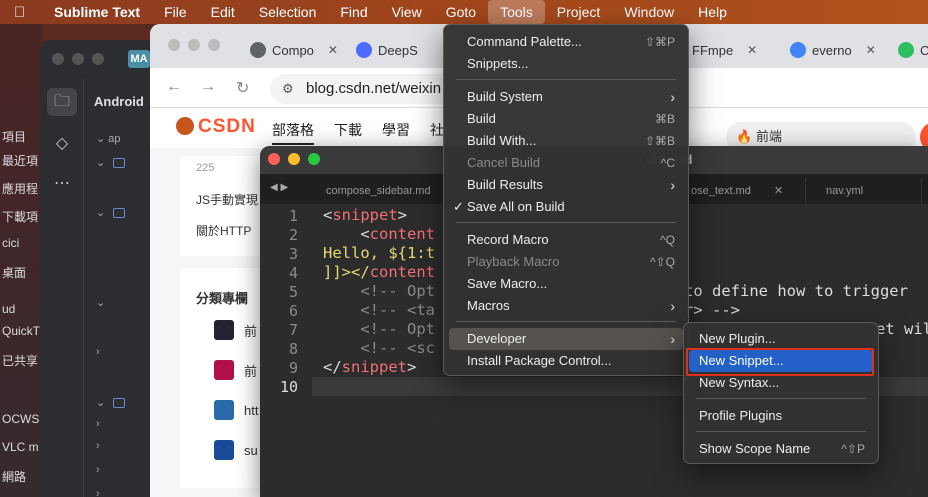  Describe the element at coordinates (139, 59) in the screenshot. I see `project-badge: MA` at that location.